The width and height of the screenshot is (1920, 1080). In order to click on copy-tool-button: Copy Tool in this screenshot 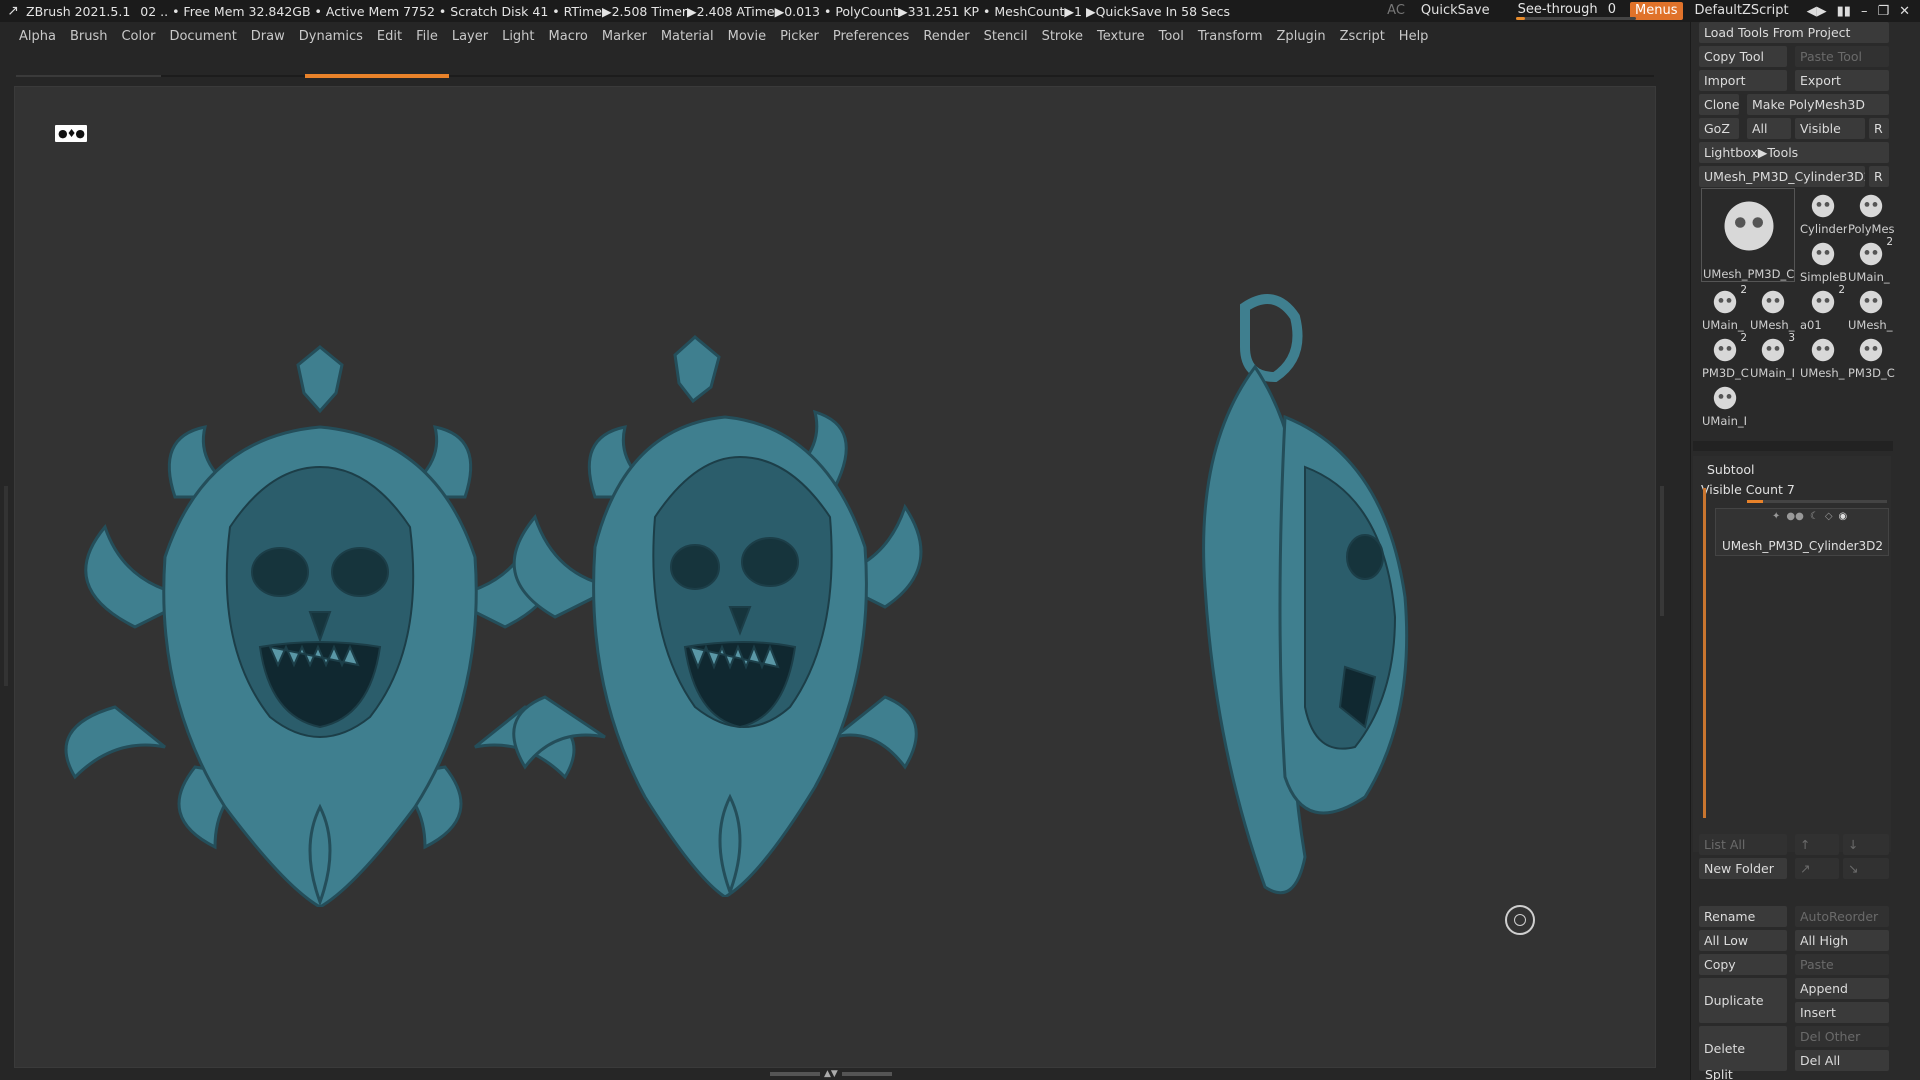, I will do `click(1743, 56)`.